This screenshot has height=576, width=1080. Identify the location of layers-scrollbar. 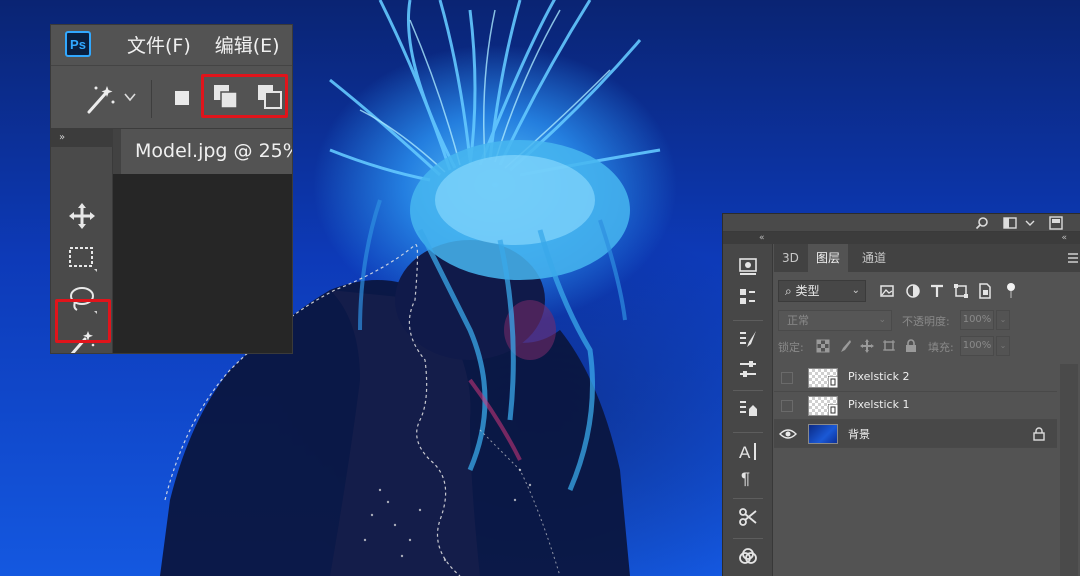
(1069, 470).